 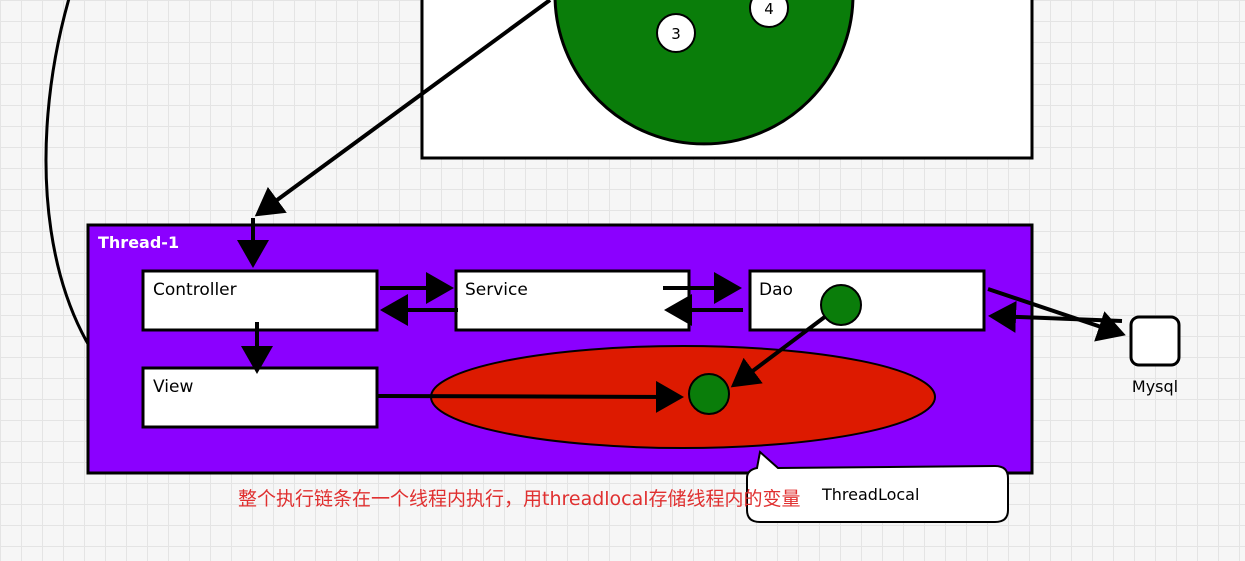 What do you see at coordinates (195, 290) in the screenshot?
I see `svg-text: Controller` at bounding box center [195, 290].